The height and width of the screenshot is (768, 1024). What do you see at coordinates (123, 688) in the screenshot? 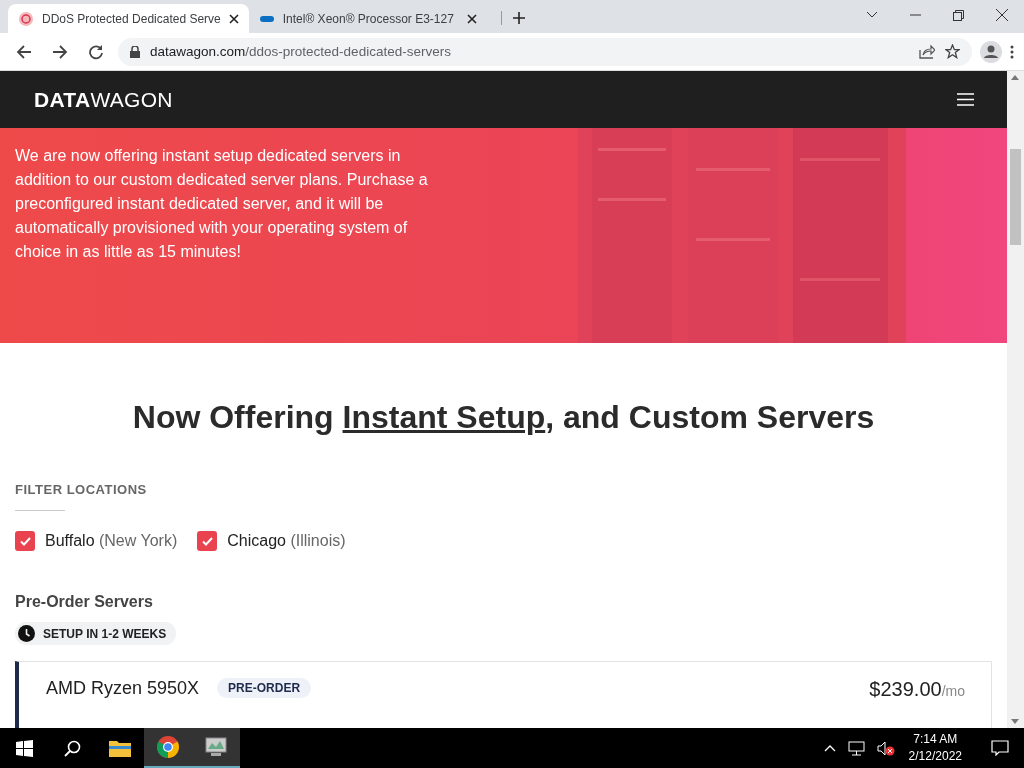
I see `server-name: AMD Ryzen 5950X` at bounding box center [123, 688].